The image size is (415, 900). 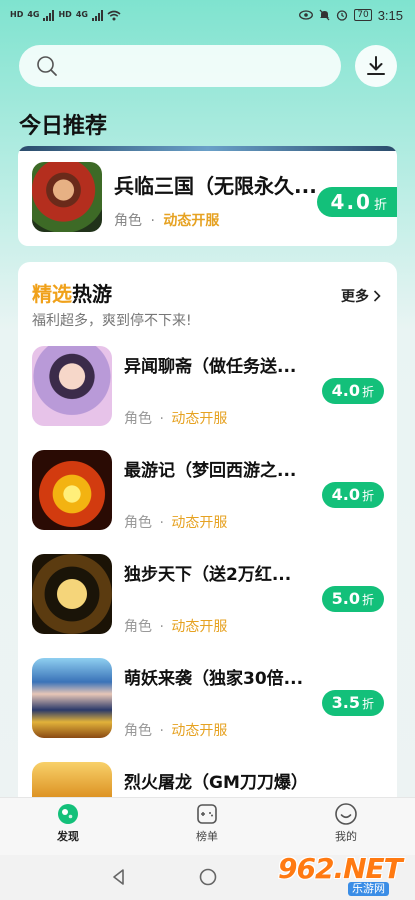 What do you see at coordinates (390, 15) in the screenshot?
I see `status-time: 3:15` at bounding box center [390, 15].